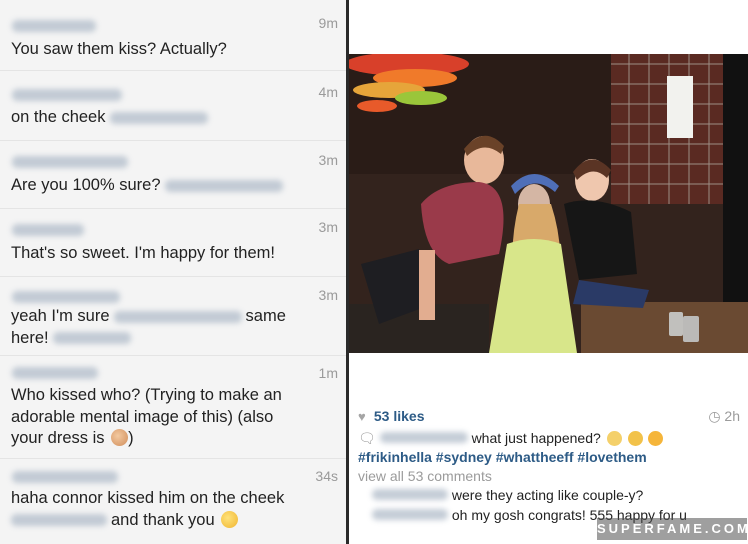 The image size is (748, 544). Describe the element at coordinates (265, 316) in the screenshot. I see `comment-text: same` at that location.